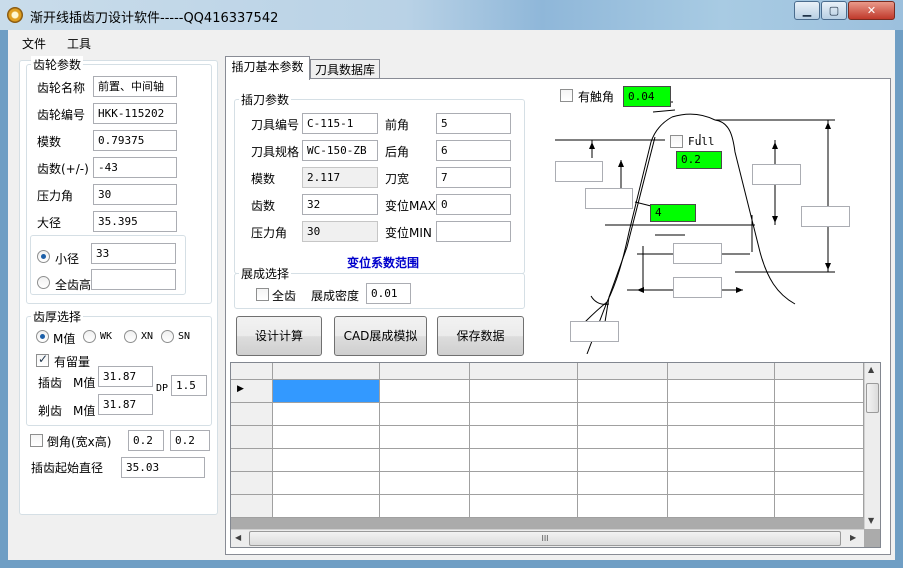 The height and width of the screenshot is (568, 903). What do you see at coordinates (871, 10) in the screenshot?
I see `close-button: ✕` at bounding box center [871, 10].